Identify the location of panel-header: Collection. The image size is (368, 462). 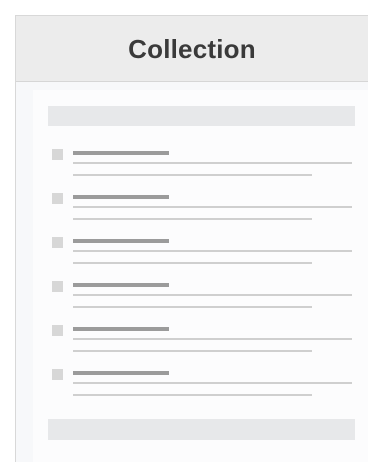
(192, 49).